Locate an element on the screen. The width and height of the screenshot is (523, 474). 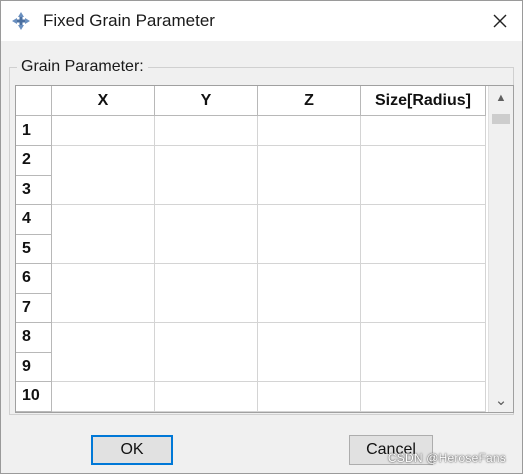
row-header: 5 is located at coordinates (34, 249).